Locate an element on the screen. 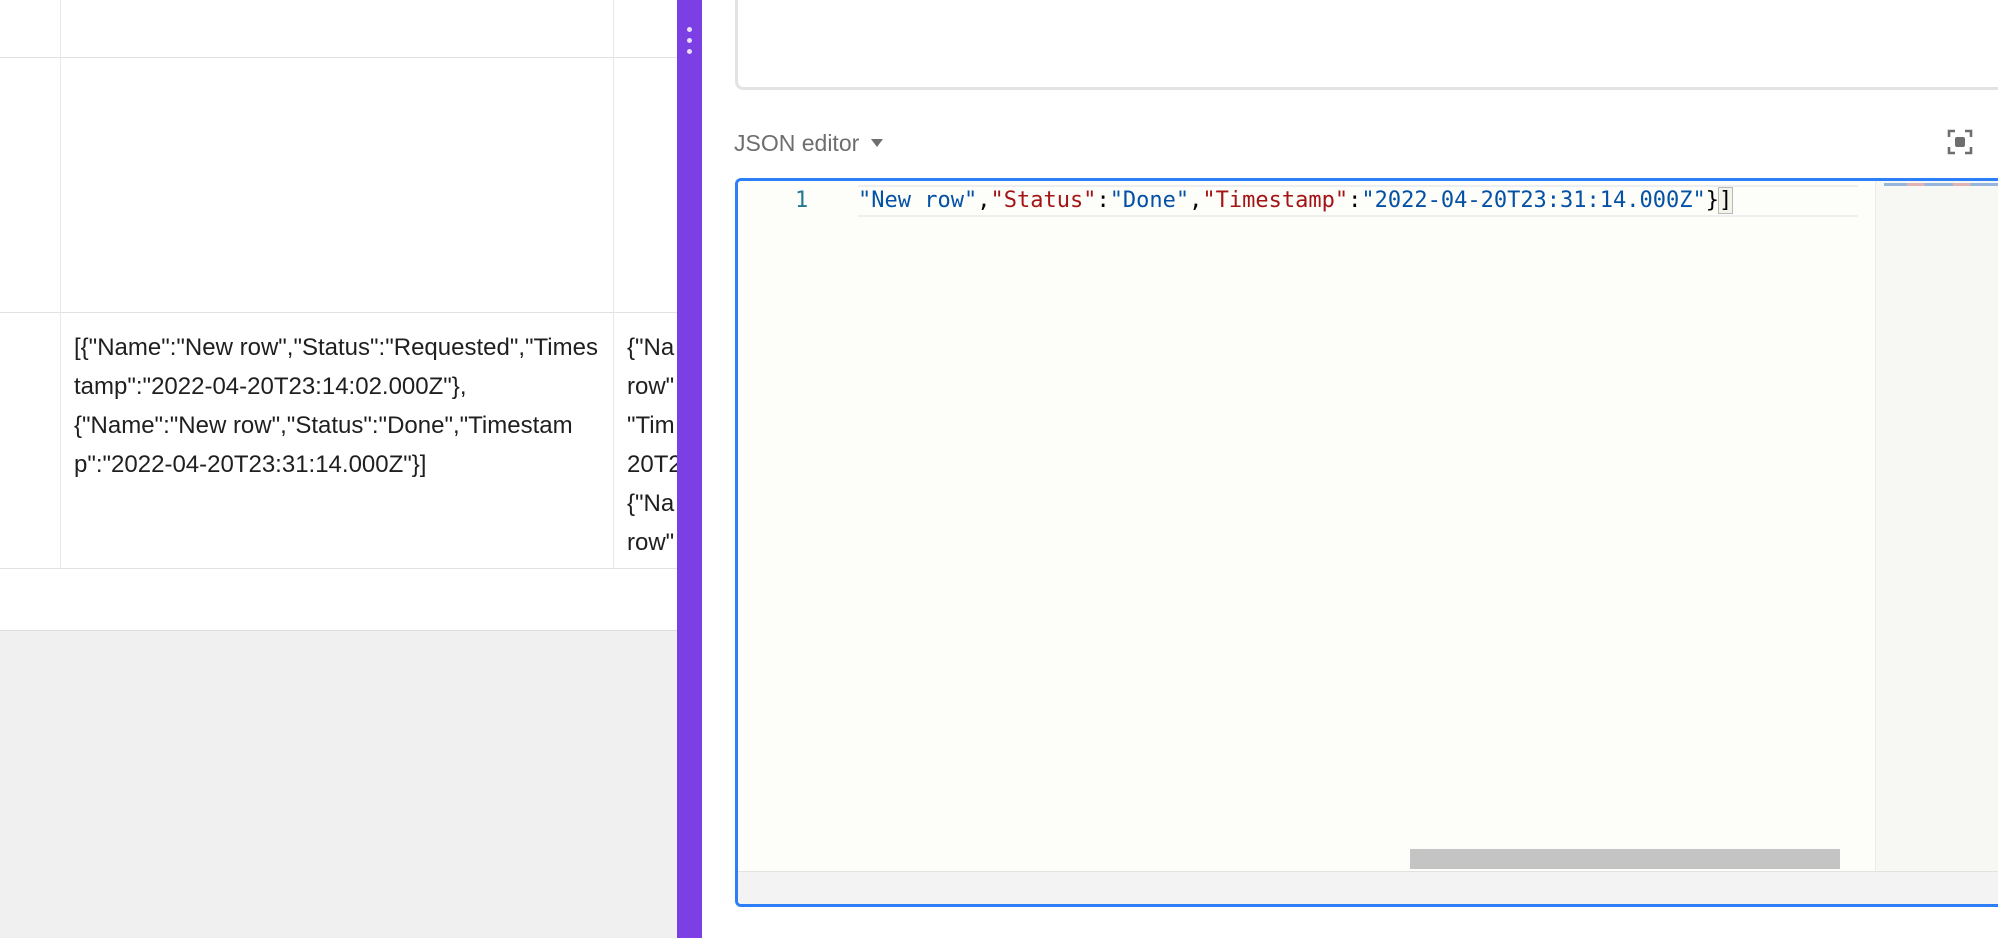  line-gutter: 1 is located at coordinates (798, 526).